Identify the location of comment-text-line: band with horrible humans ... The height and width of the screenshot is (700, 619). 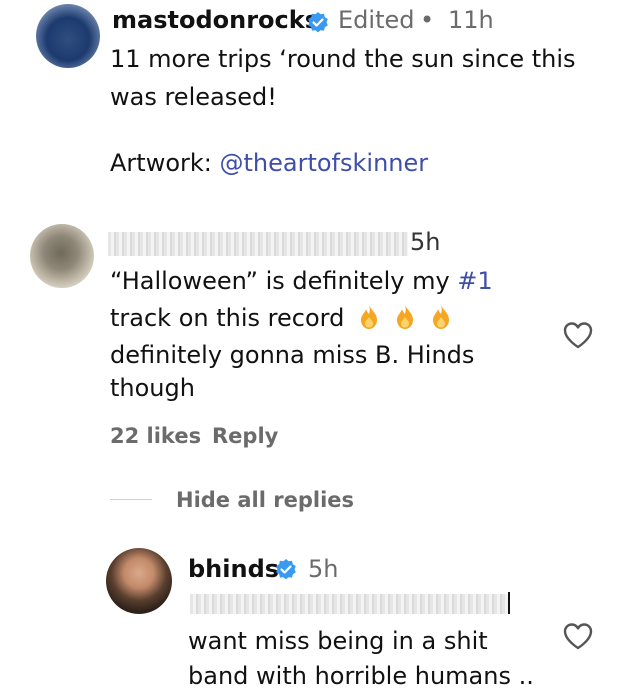
(361, 676).